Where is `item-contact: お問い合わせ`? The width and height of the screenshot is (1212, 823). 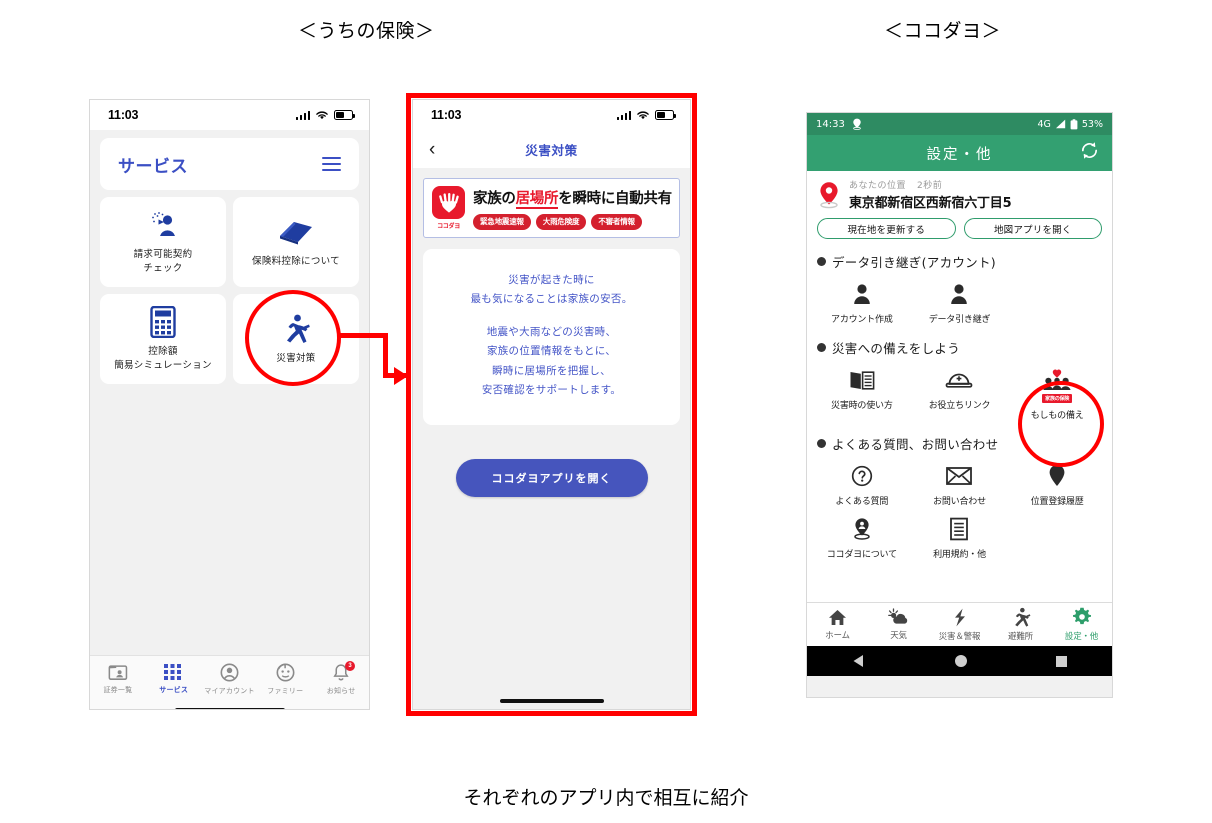
item-contact: お問い合わせ is located at coordinates (960, 484).